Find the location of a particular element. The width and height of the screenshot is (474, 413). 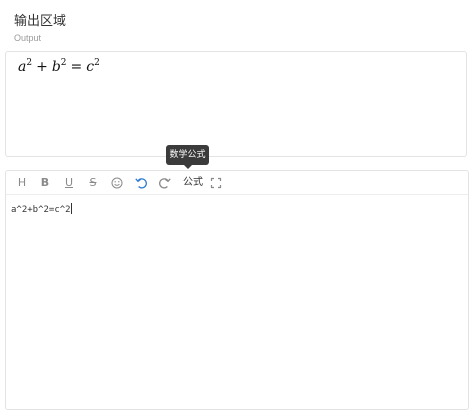

editor-textarea: a^2+b^2=c^2 is located at coordinates (41, 209).